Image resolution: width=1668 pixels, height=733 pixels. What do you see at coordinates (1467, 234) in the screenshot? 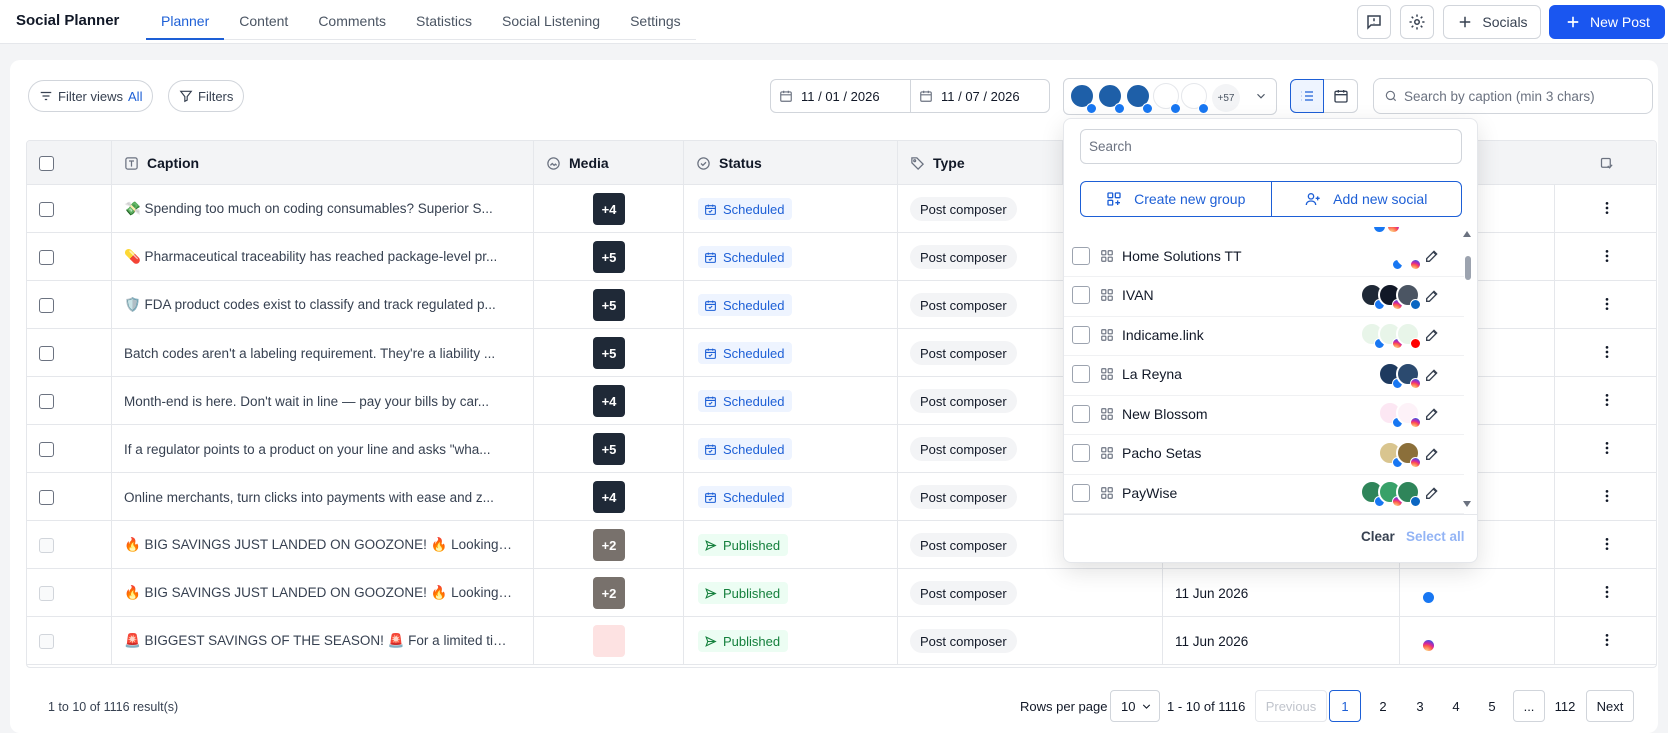
I see `scroll-up-arrow-icon` at bounding box center [1467, 234].